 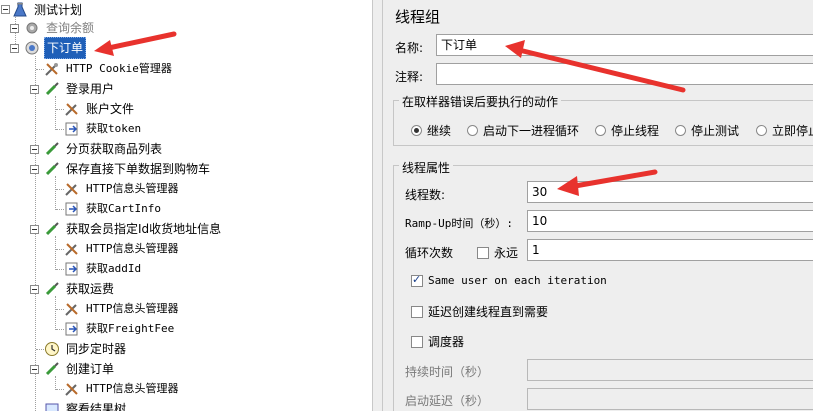 I want to click on tree-node-freight: 获取运费, so click(x=72, y=289).